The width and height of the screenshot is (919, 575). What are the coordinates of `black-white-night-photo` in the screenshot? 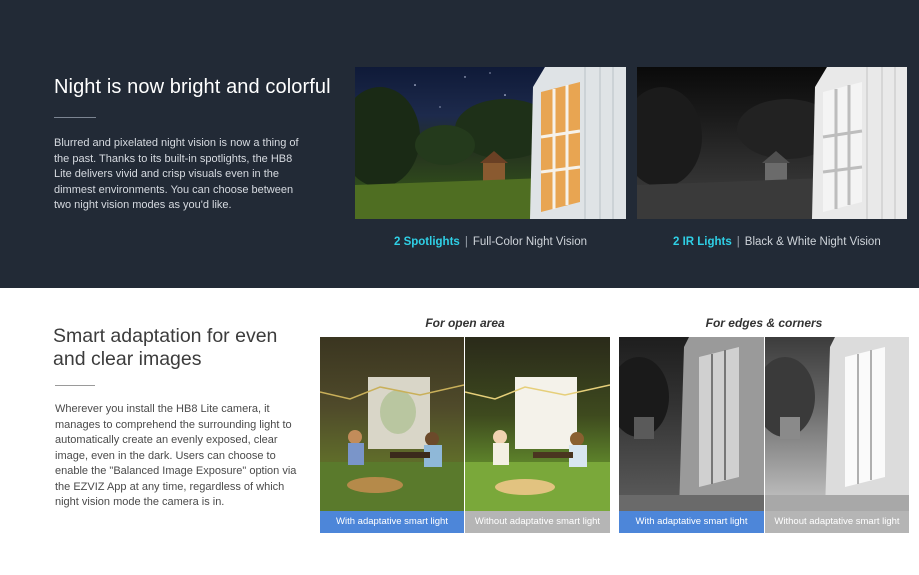 It's located at (772, 143).